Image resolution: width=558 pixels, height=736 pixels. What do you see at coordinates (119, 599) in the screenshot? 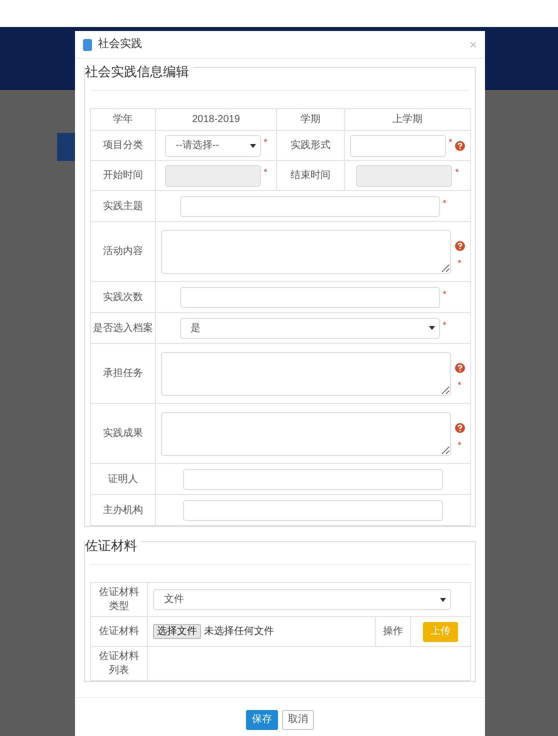
I see `field-label: 佐证材料类型` at bounding box center [119, 599].